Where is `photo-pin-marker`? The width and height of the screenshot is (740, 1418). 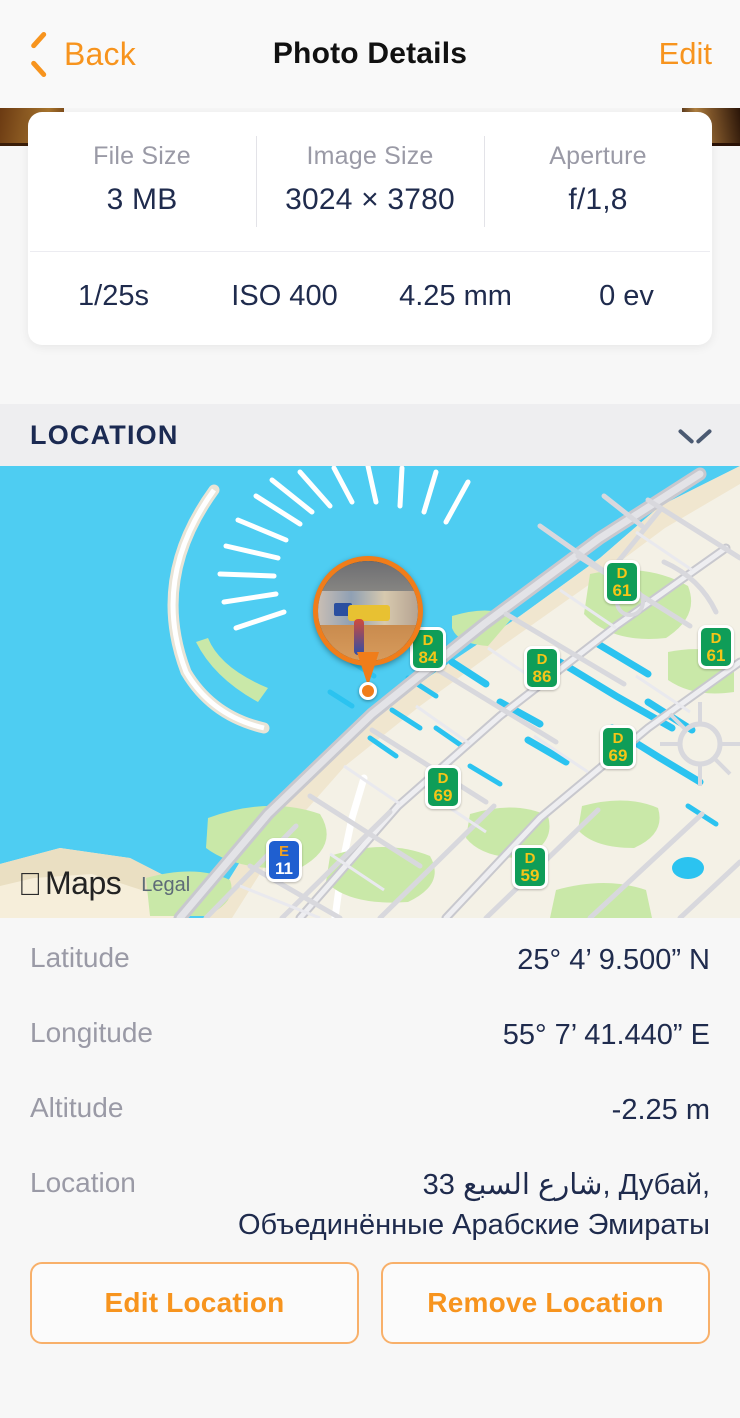
photo-pin-marker is located at coordinates (371, 629).